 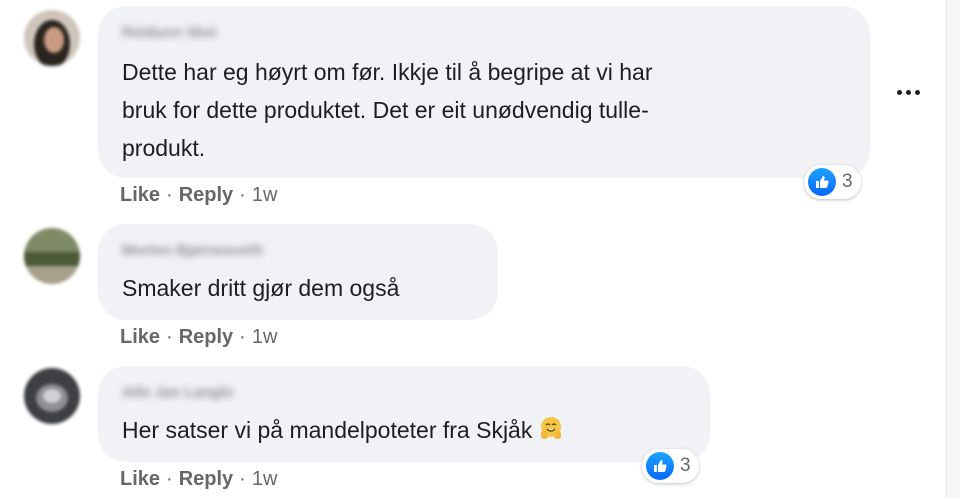 I want to click on comment-author: Atle Jan Langlo, so click(x=178, y=392).